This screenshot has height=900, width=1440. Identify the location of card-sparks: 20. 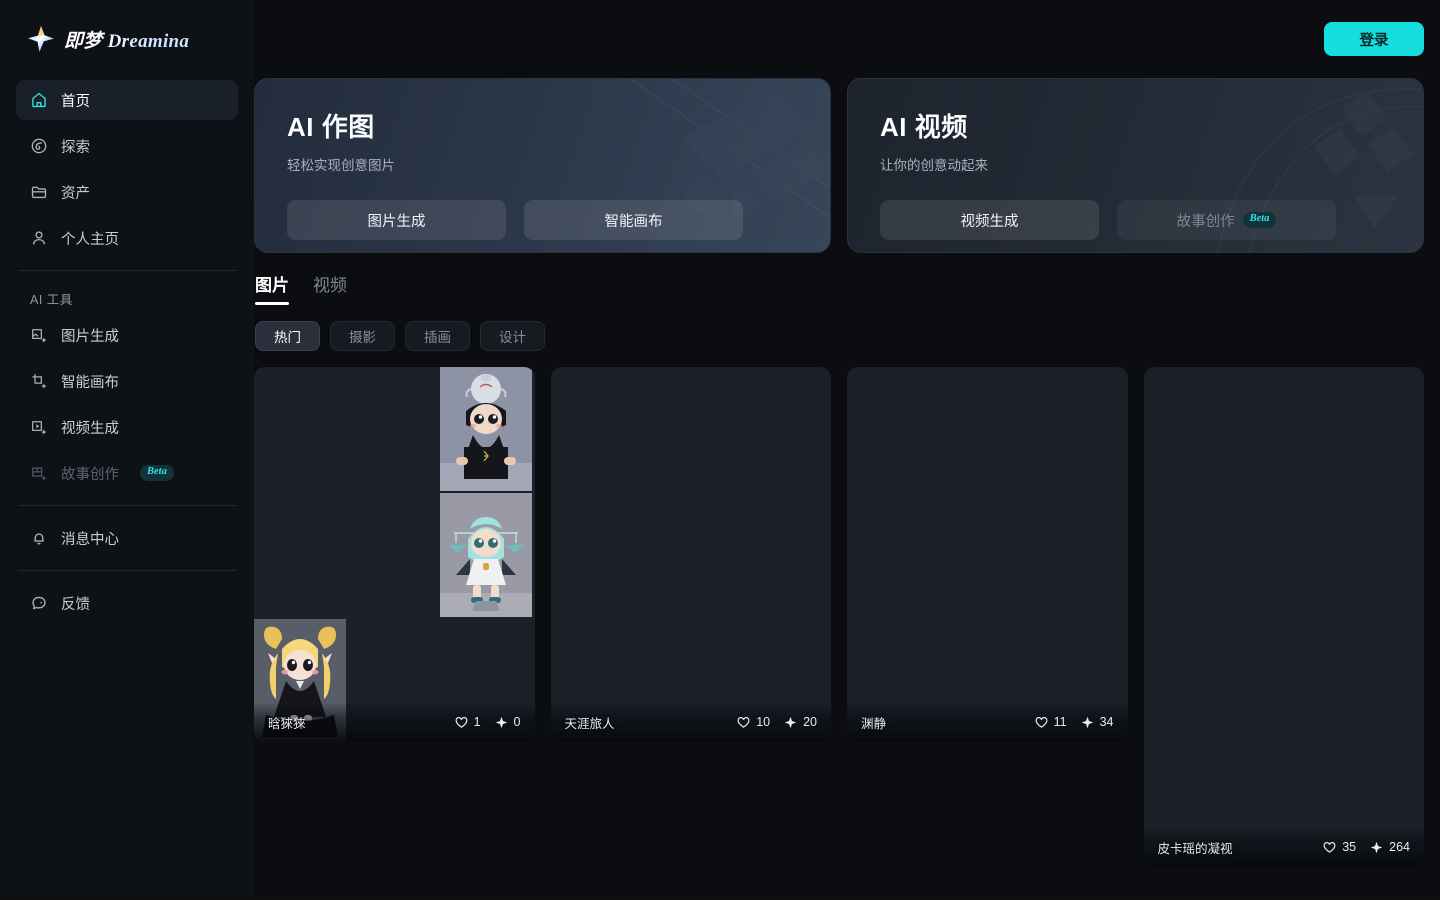
(800, 722).